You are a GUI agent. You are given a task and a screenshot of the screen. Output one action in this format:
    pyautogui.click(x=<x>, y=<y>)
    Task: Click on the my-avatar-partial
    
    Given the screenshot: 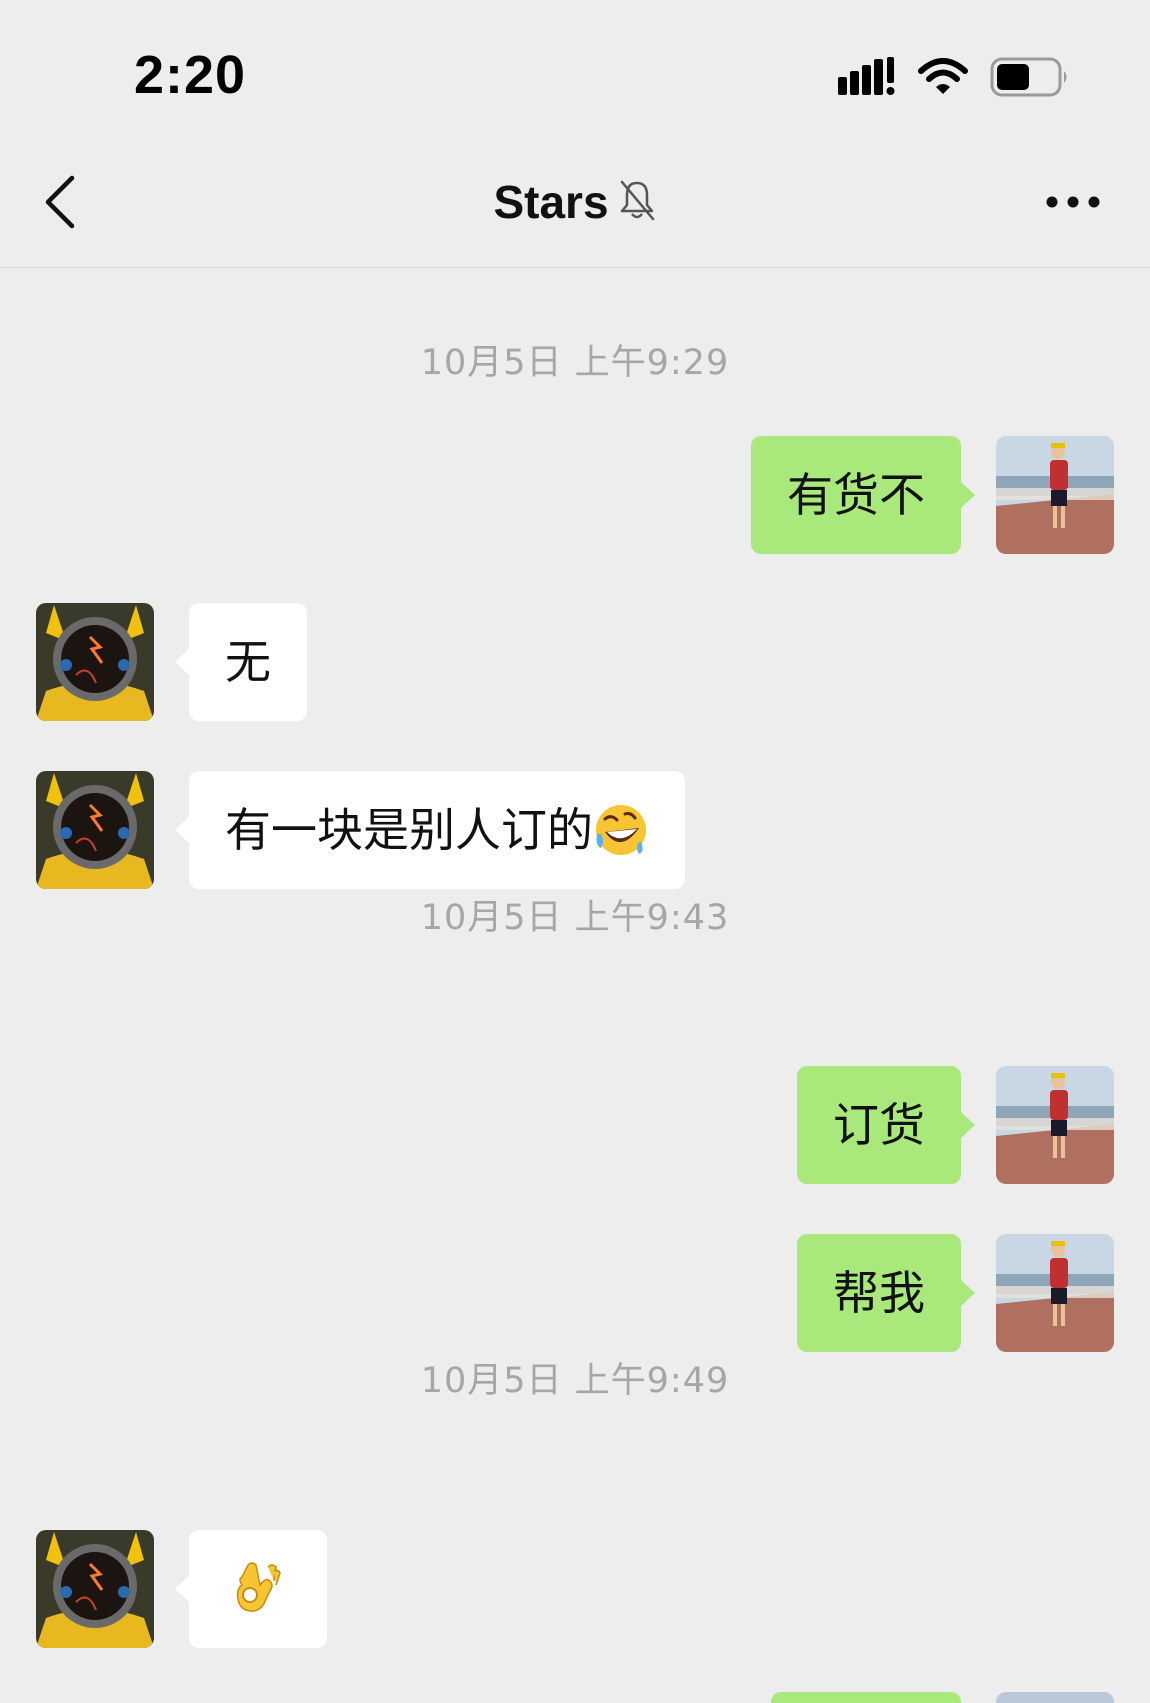 What is the action you would take?
    pyautogui.click(x=1055, y=1697)
    